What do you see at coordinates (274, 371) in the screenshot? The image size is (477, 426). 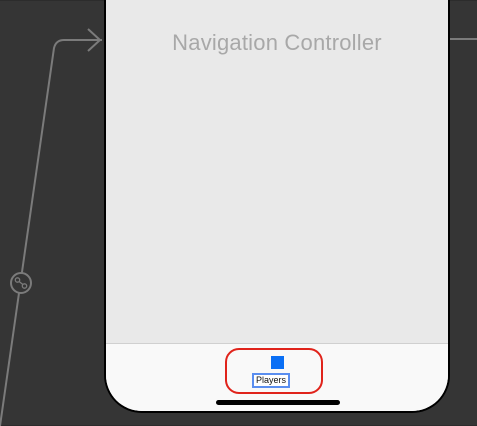 I see `tab-bar-item-players: Players` at bounding box center [274, 371].